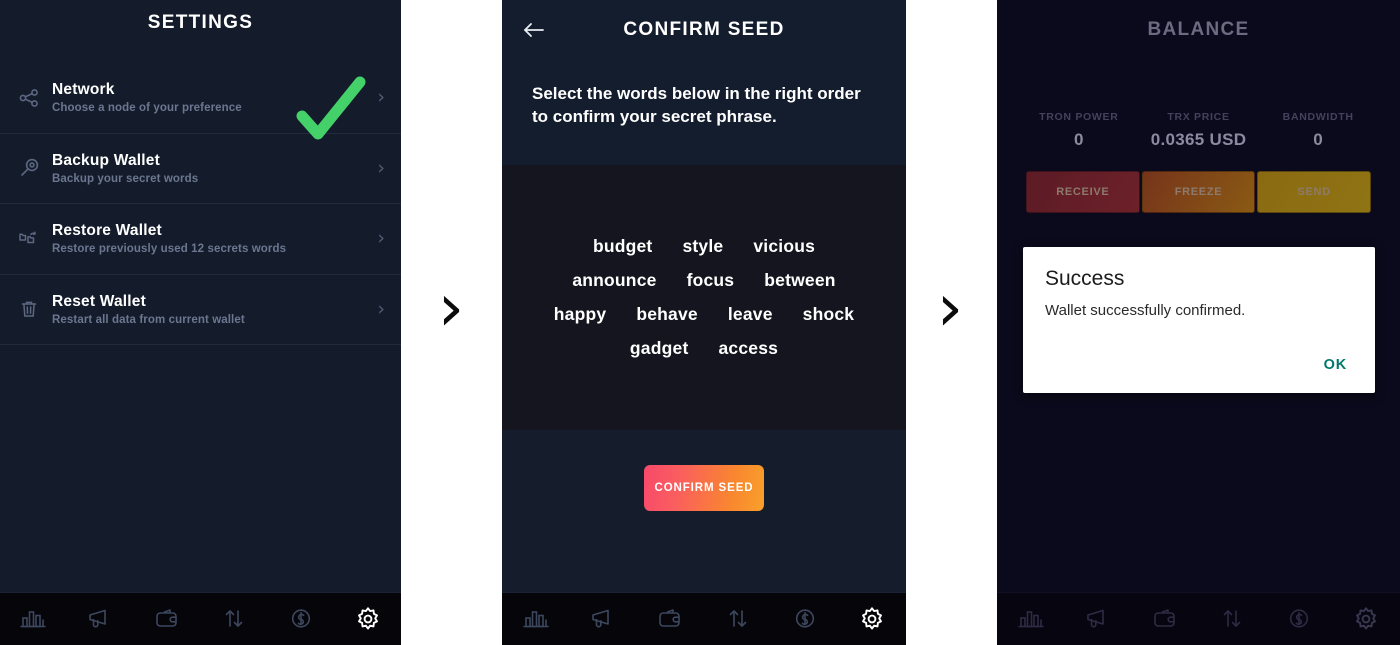 The height and width of the screenshot is (645, 1400). What do you see at coordinates (784, 246) in the screenshot?
I see `seed-word: vicious` at bounding box center [784, 246].